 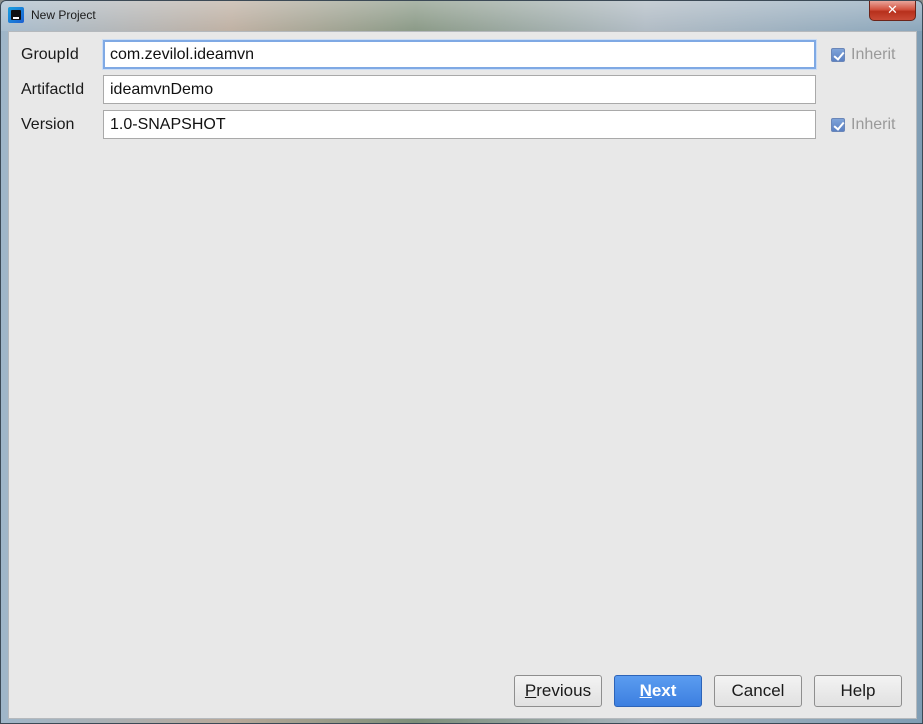 I want to click on help-label: Help, so click(x=858, y=690).